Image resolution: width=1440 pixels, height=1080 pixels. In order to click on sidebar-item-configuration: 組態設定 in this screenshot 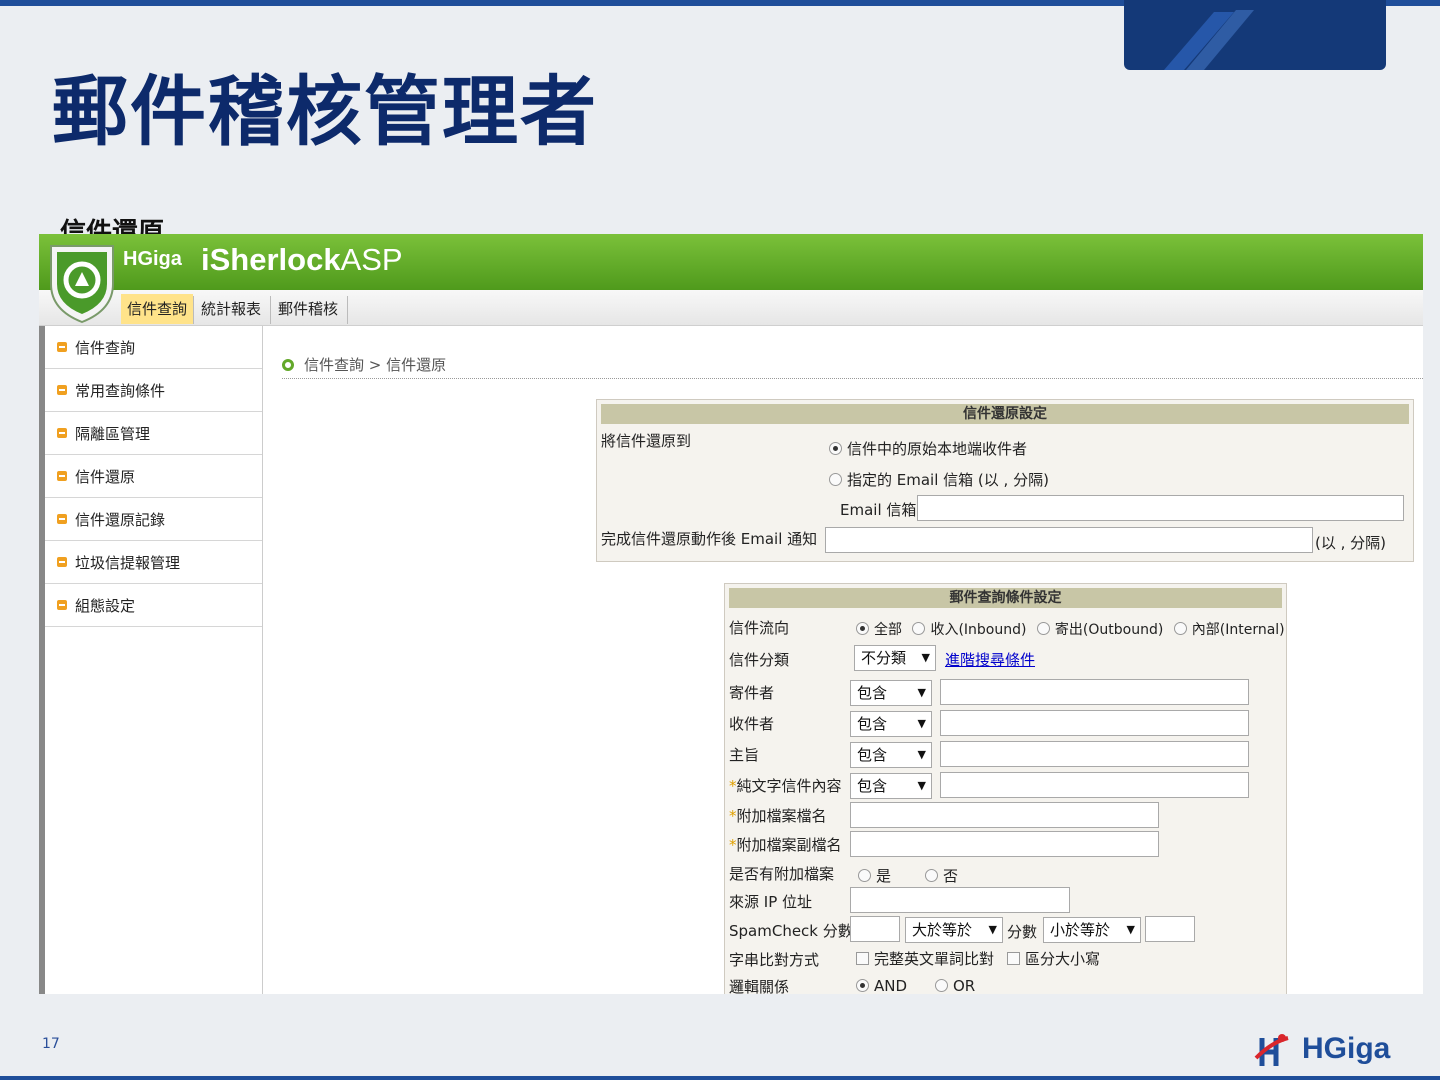, I will do `click(153, 605)`.